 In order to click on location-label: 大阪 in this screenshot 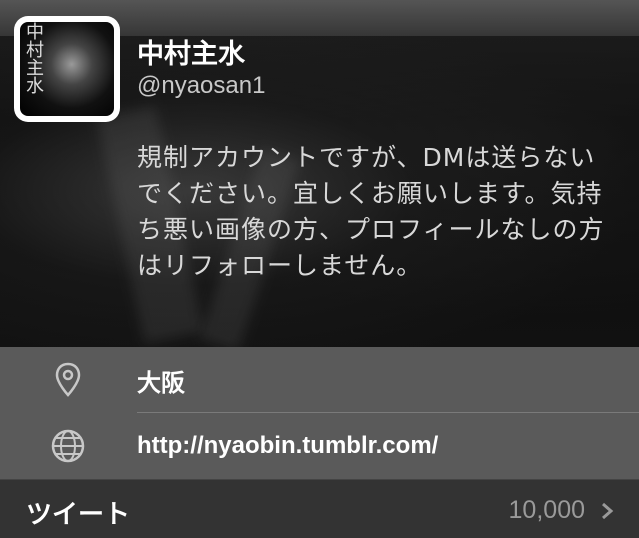, I will do `click(161, 383)`.